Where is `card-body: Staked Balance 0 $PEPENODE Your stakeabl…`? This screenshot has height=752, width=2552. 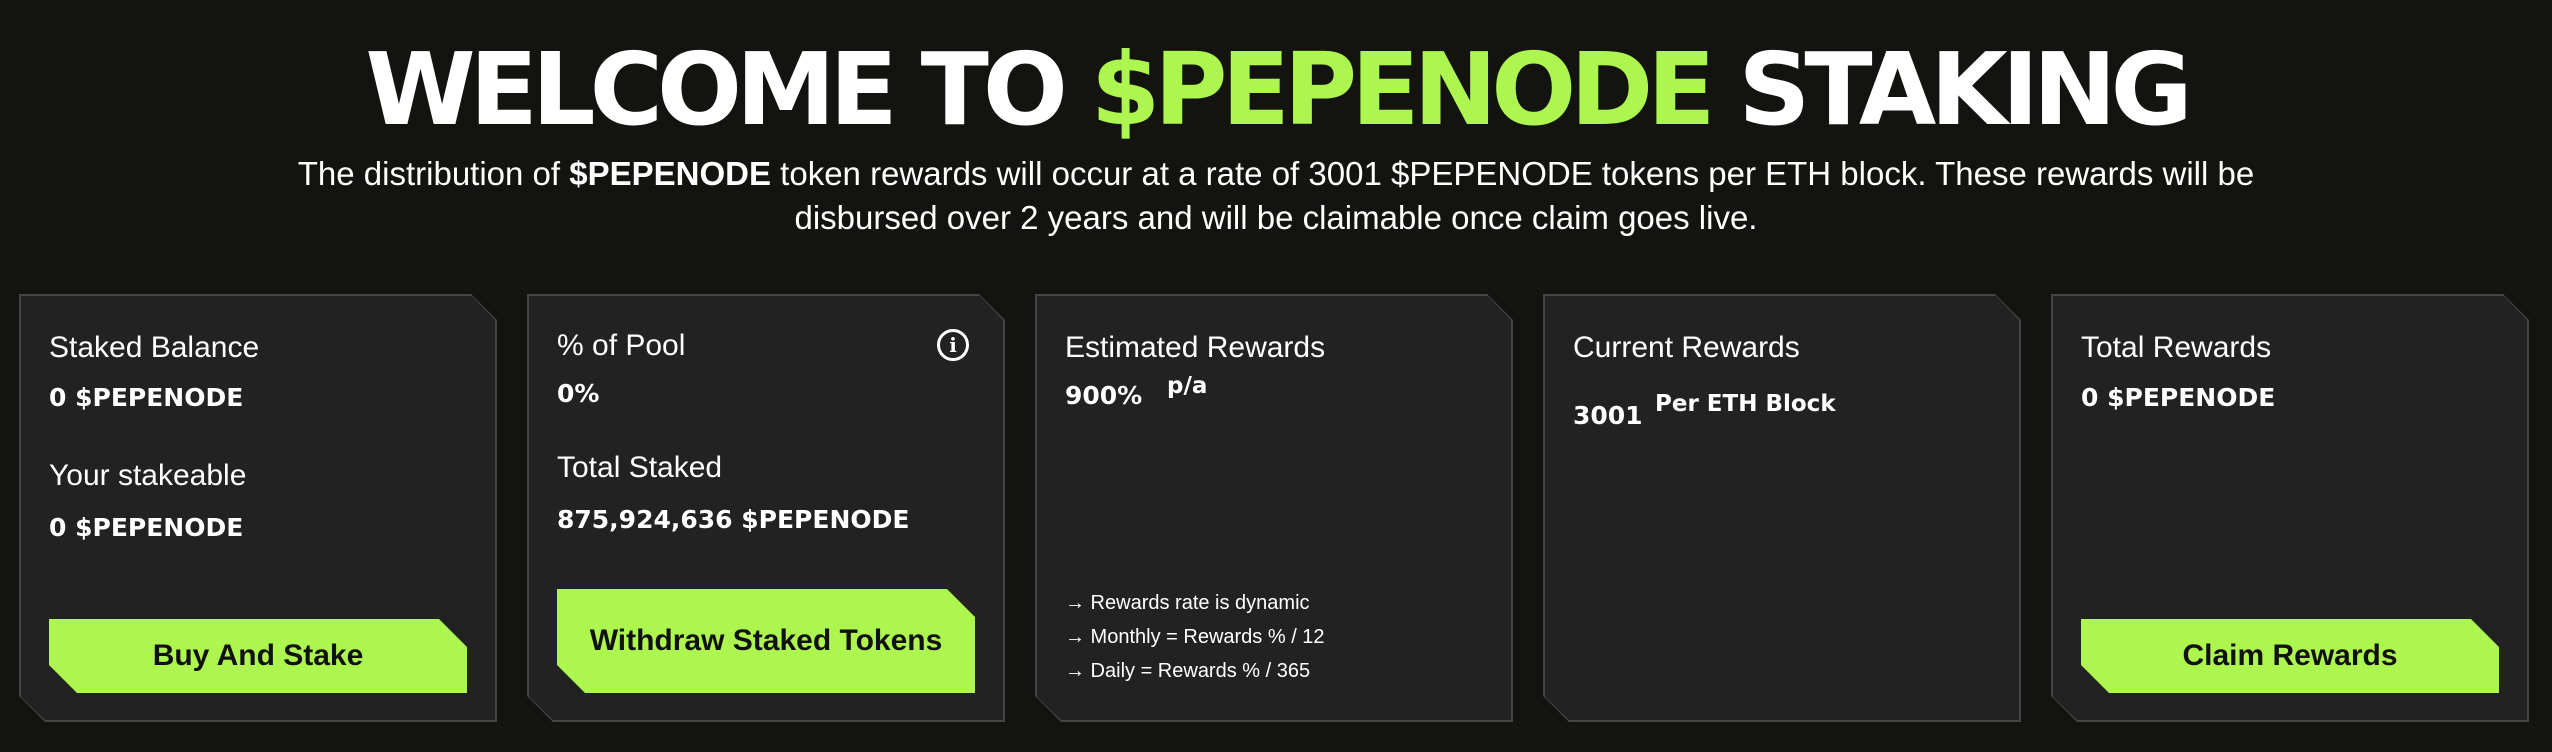
card-body: Staked Balance 0 $PEPENODE Your stakeabl… is located at coordinates (258, 508).